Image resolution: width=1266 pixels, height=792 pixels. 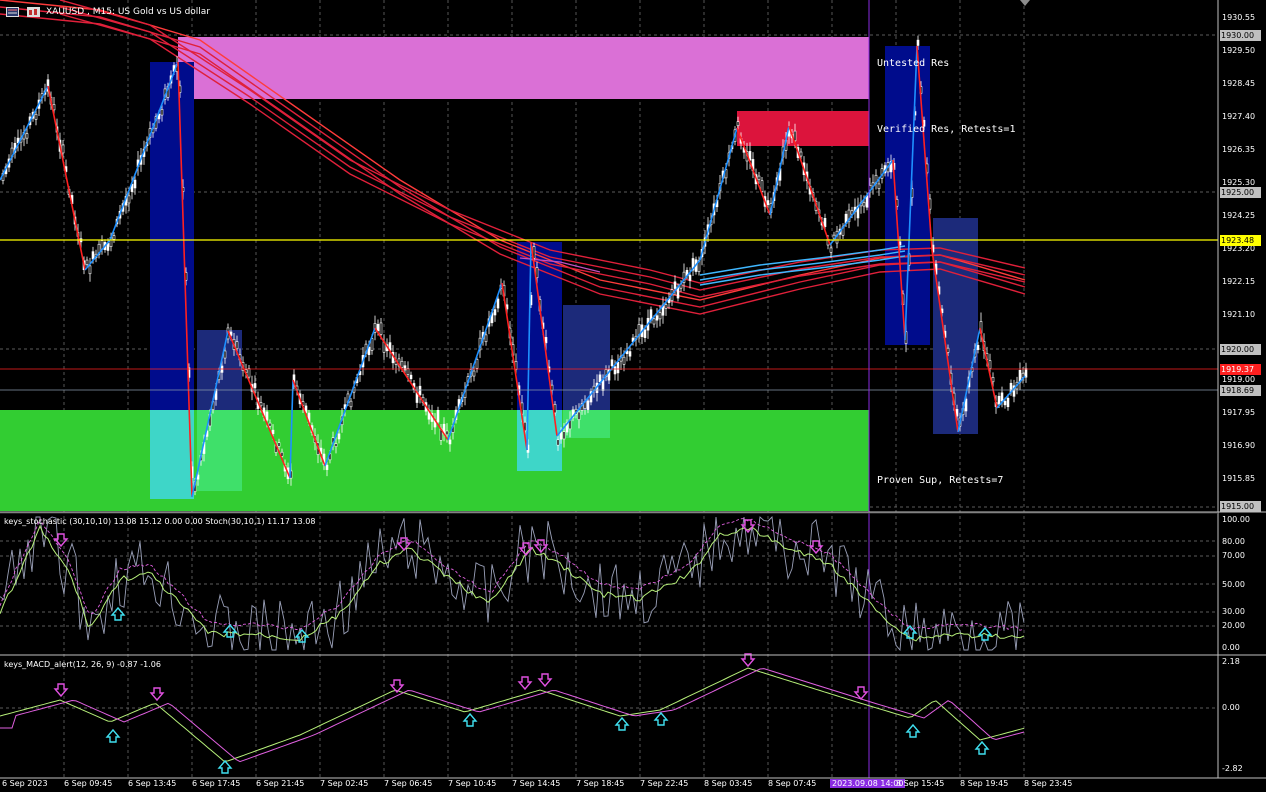 I want to click on time-label: 7 Sep 18:45, so click(x=600, y=783).